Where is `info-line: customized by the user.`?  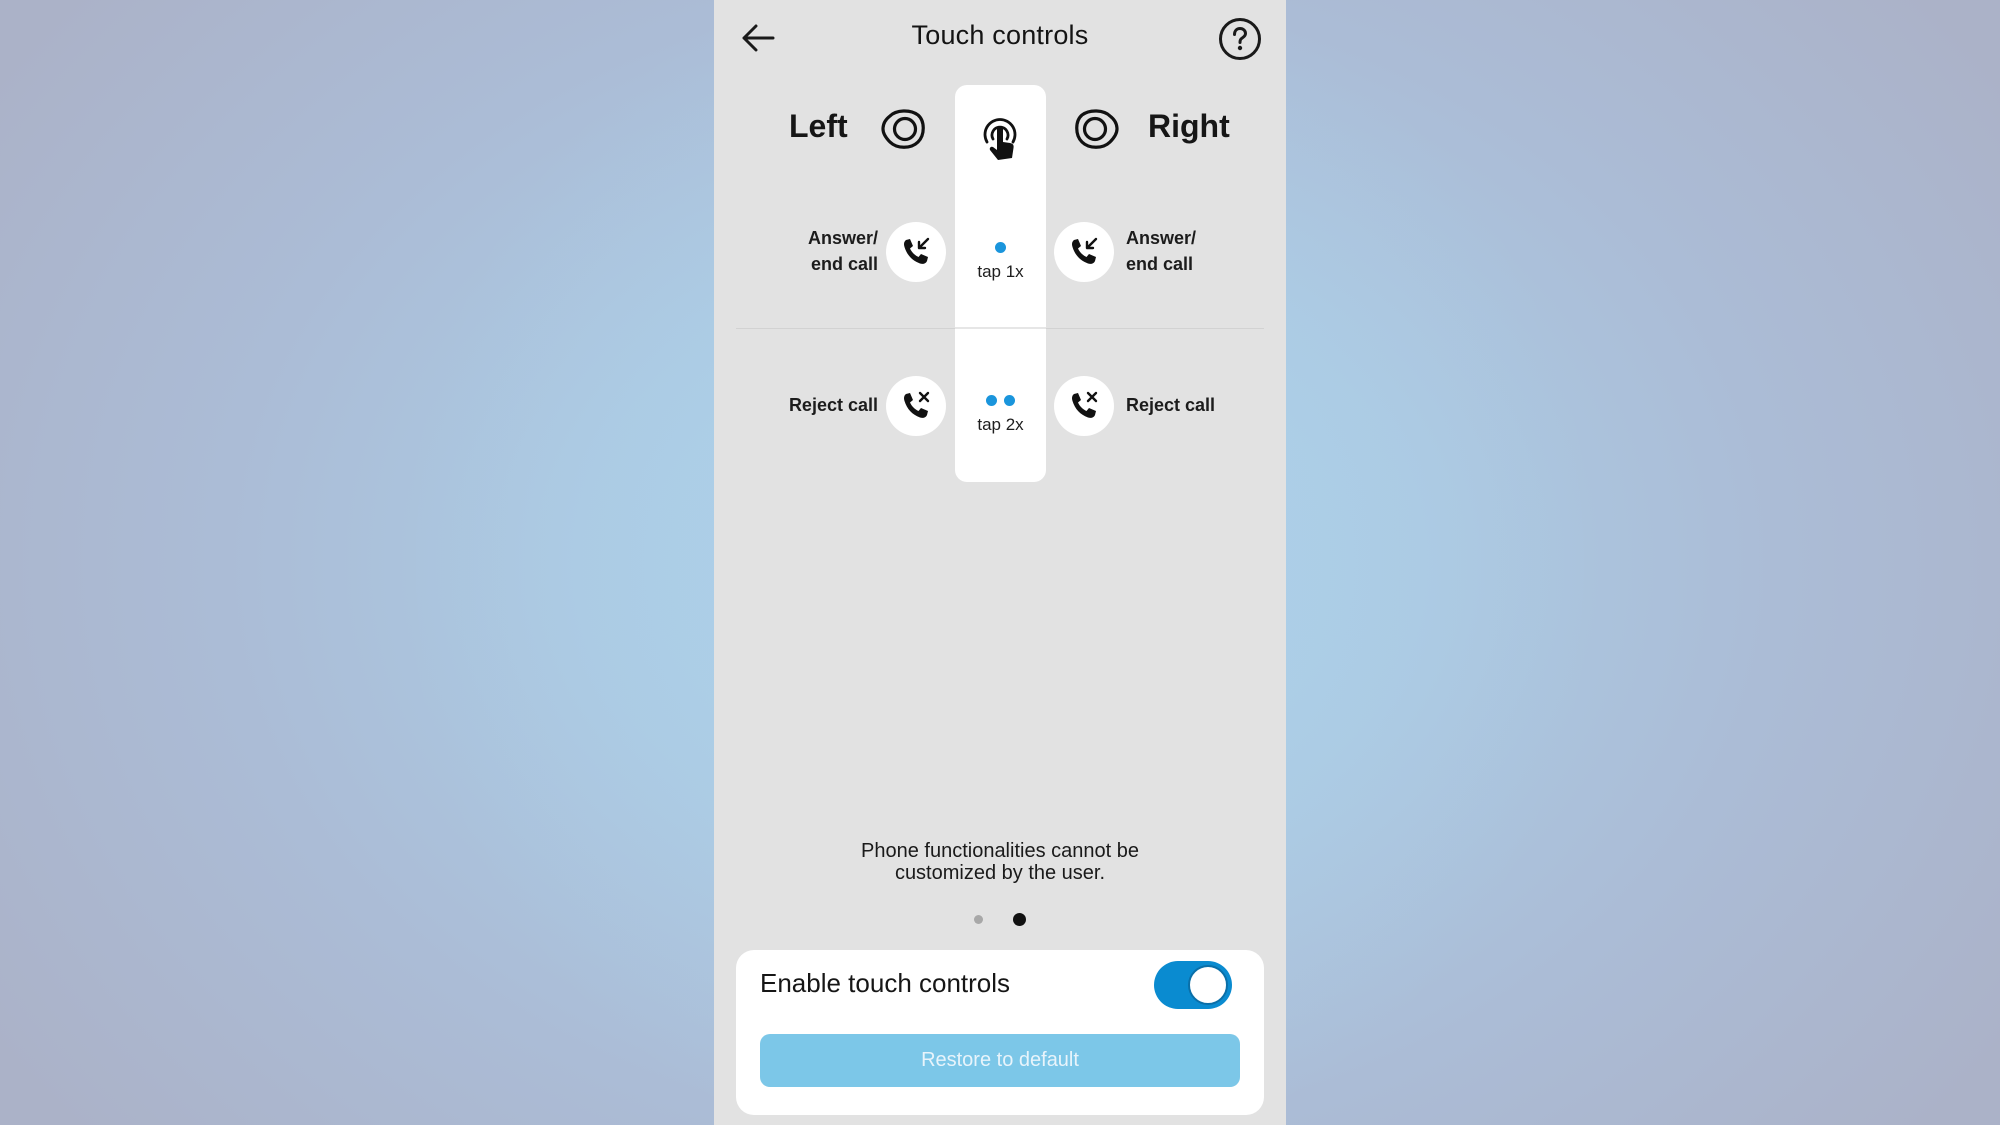 info-line: customized by the user. is located at coordinates (1000, 873).